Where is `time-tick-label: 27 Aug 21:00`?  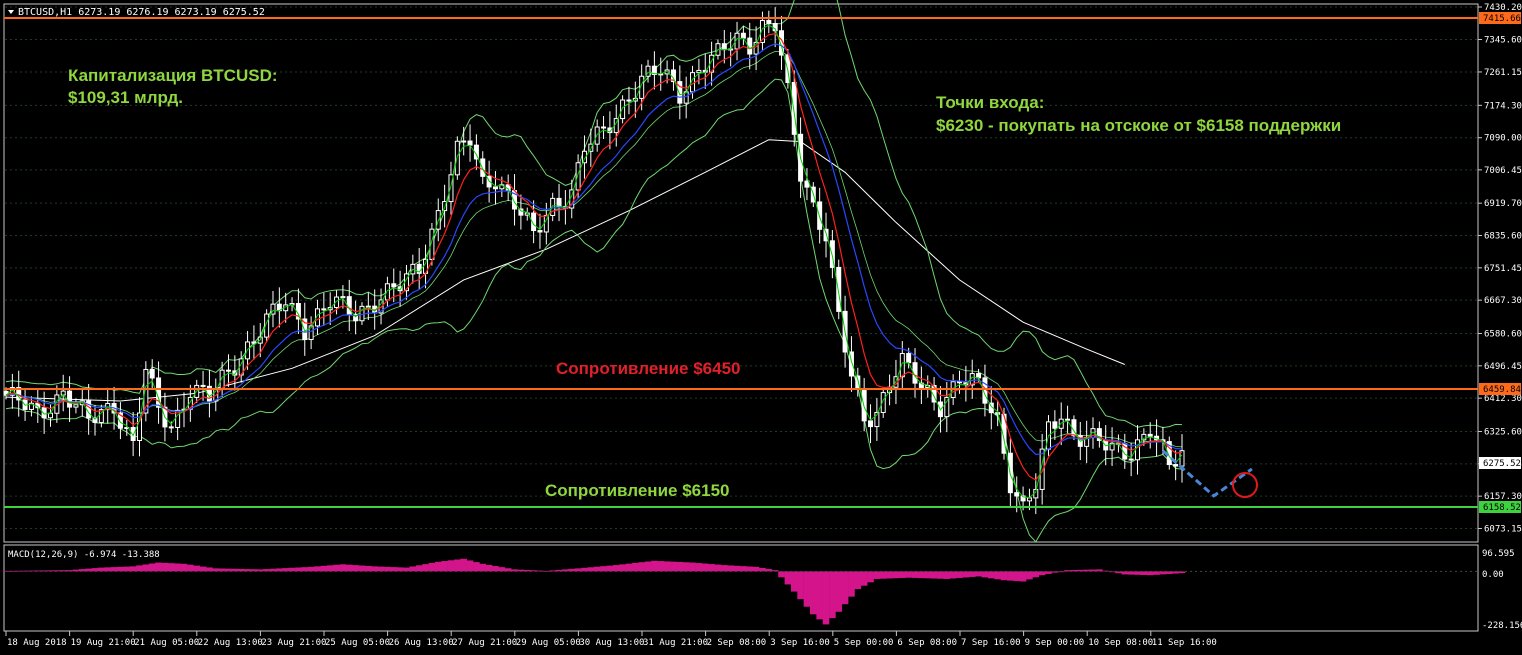 time-tick-label: 27 Aug 21:00 is located at coordinates (484, 643).